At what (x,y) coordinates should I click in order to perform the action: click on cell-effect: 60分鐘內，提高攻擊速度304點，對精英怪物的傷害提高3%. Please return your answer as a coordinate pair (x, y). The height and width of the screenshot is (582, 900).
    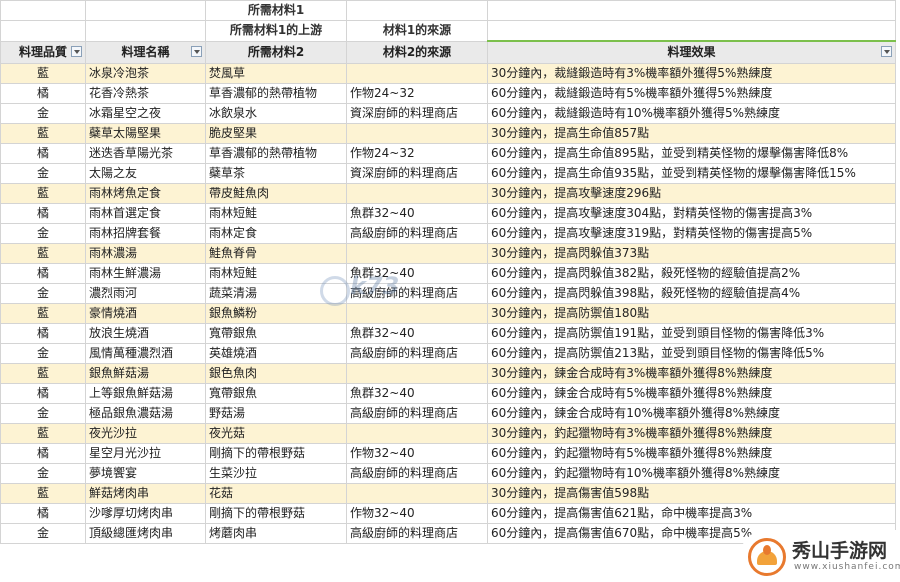
    Looking at the image, I should click on (691, 213).